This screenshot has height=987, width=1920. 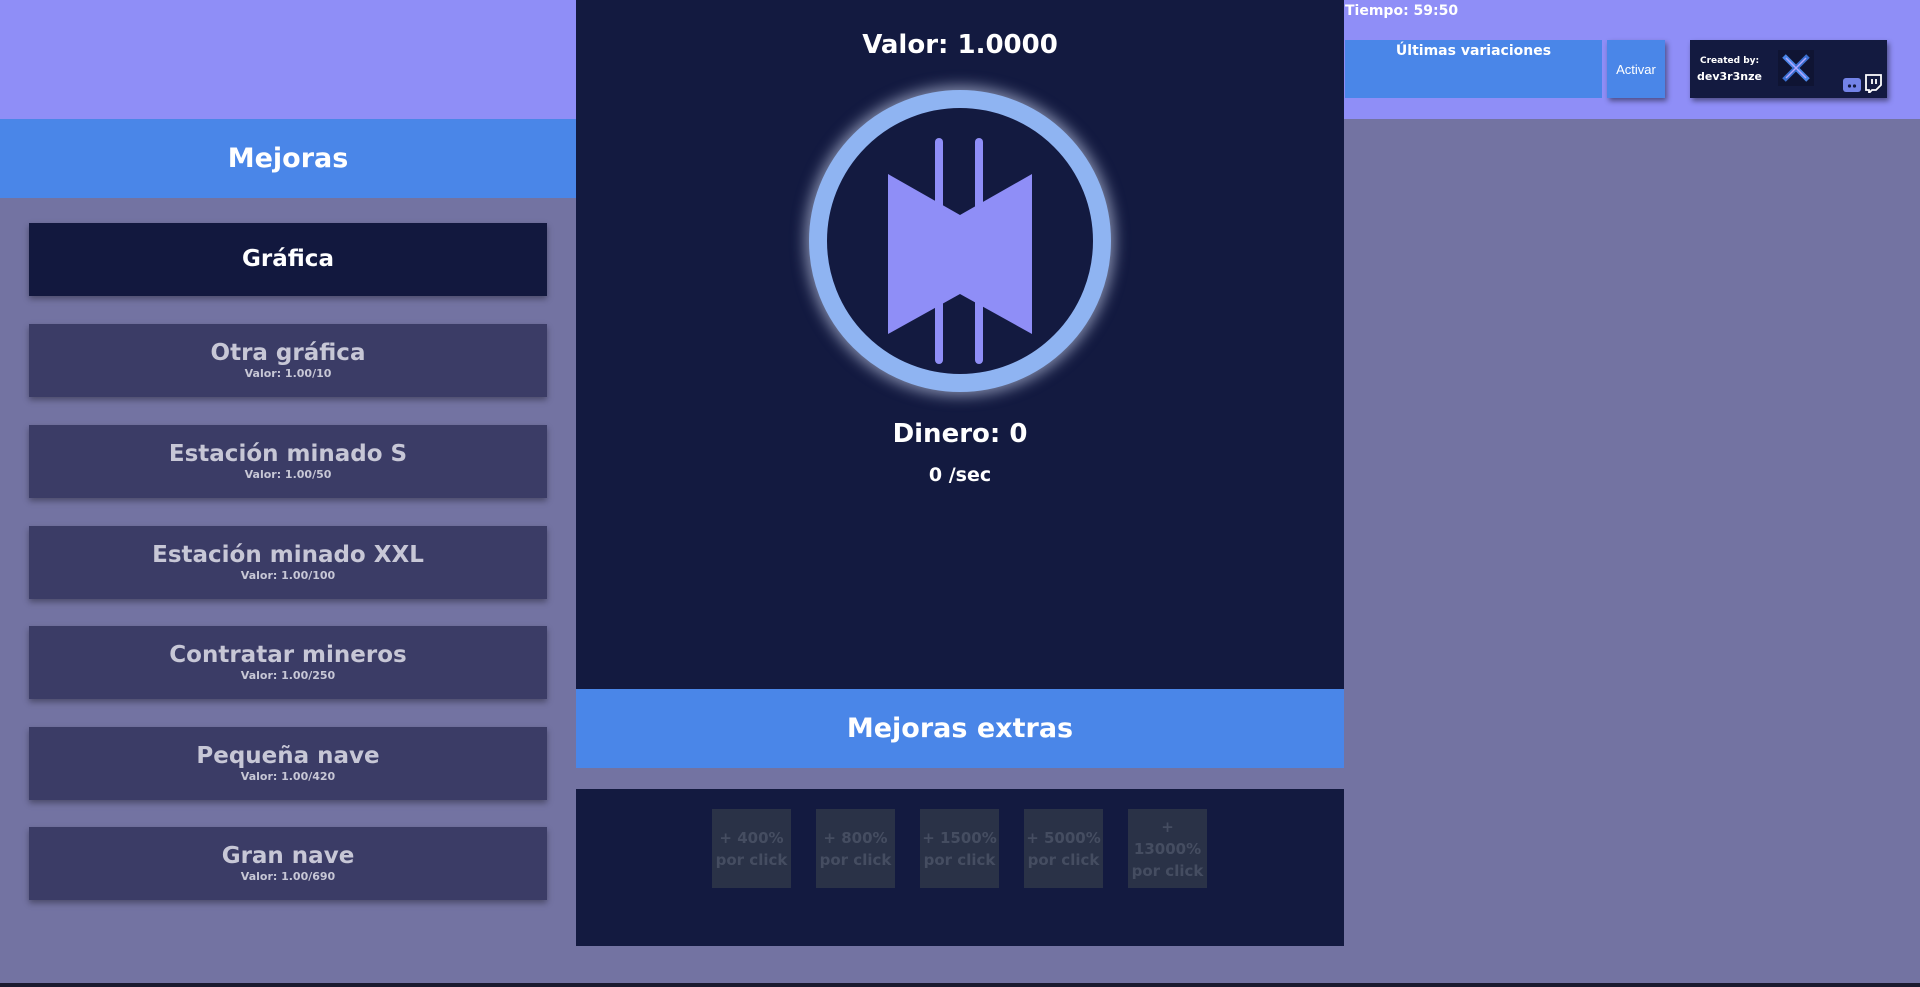 What do you see at coordinates (288, 756) in the screenshot?
I see `upgrade-name: Pequeña nave` at bounding box center [288, 756].